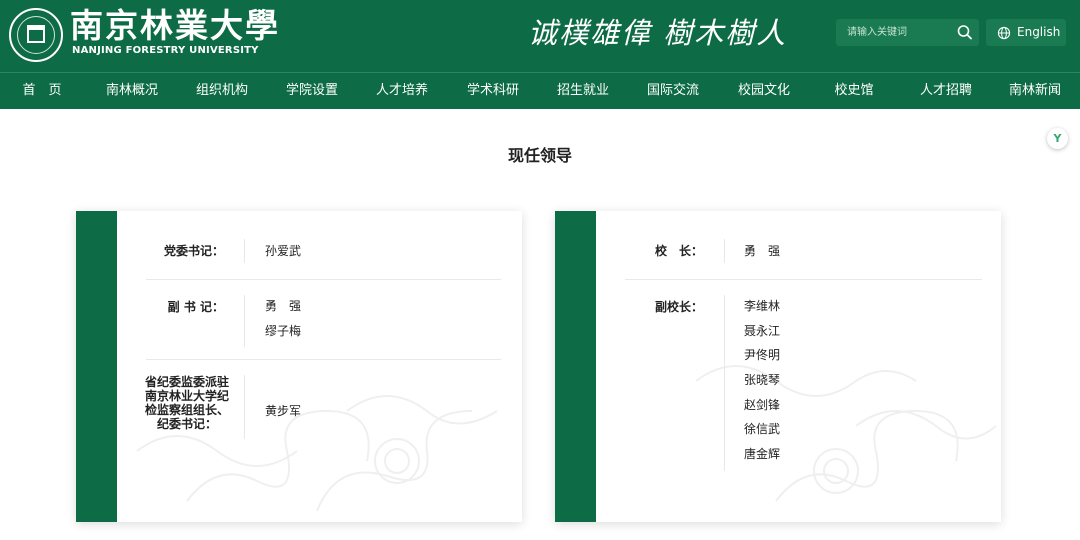 The height and width of the screenshot is (540, 1080). What do you see at coordinates (762, 330) in the screenshot?
I see `leader-name: 聂永江` at bounding box center [762, 330].